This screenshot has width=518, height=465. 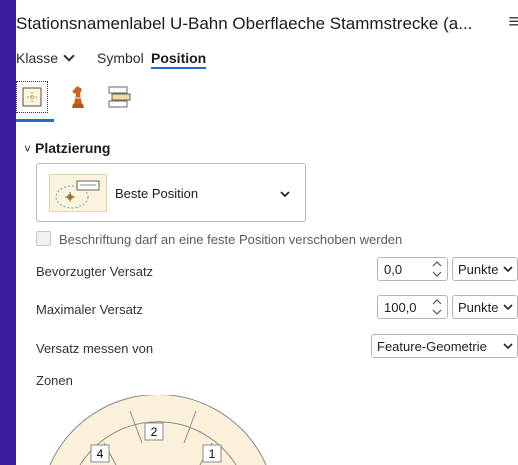 I want to click on position-icon, so click(x=32, y=97).